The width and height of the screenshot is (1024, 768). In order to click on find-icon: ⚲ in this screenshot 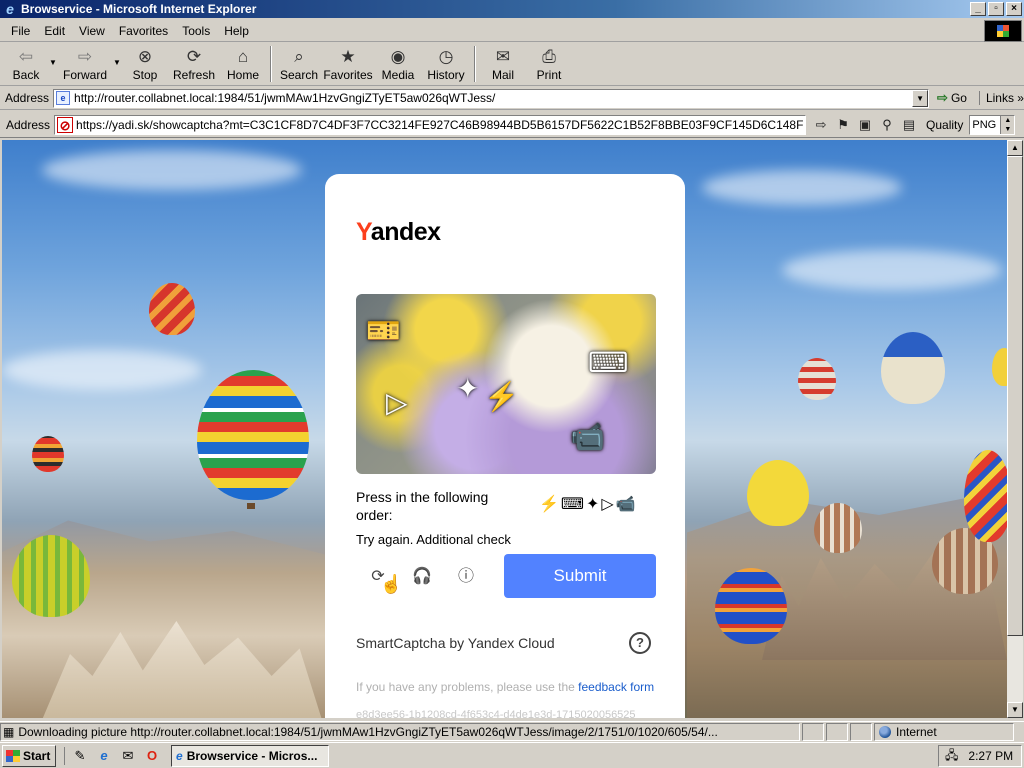, I will do `click(887, 125)`.